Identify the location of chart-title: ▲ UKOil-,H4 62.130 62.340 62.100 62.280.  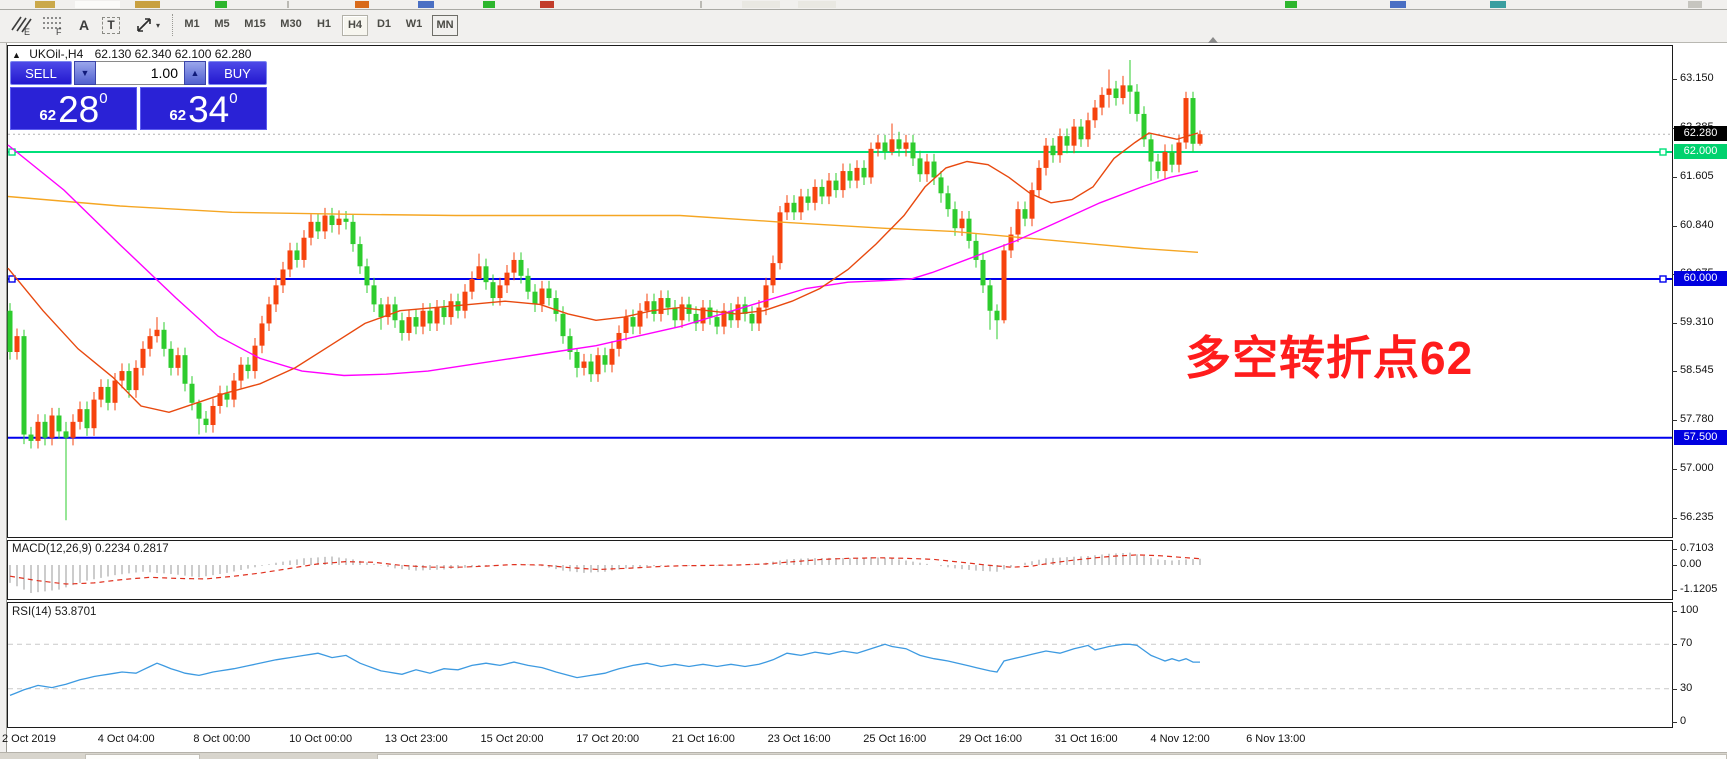
(131, 54).